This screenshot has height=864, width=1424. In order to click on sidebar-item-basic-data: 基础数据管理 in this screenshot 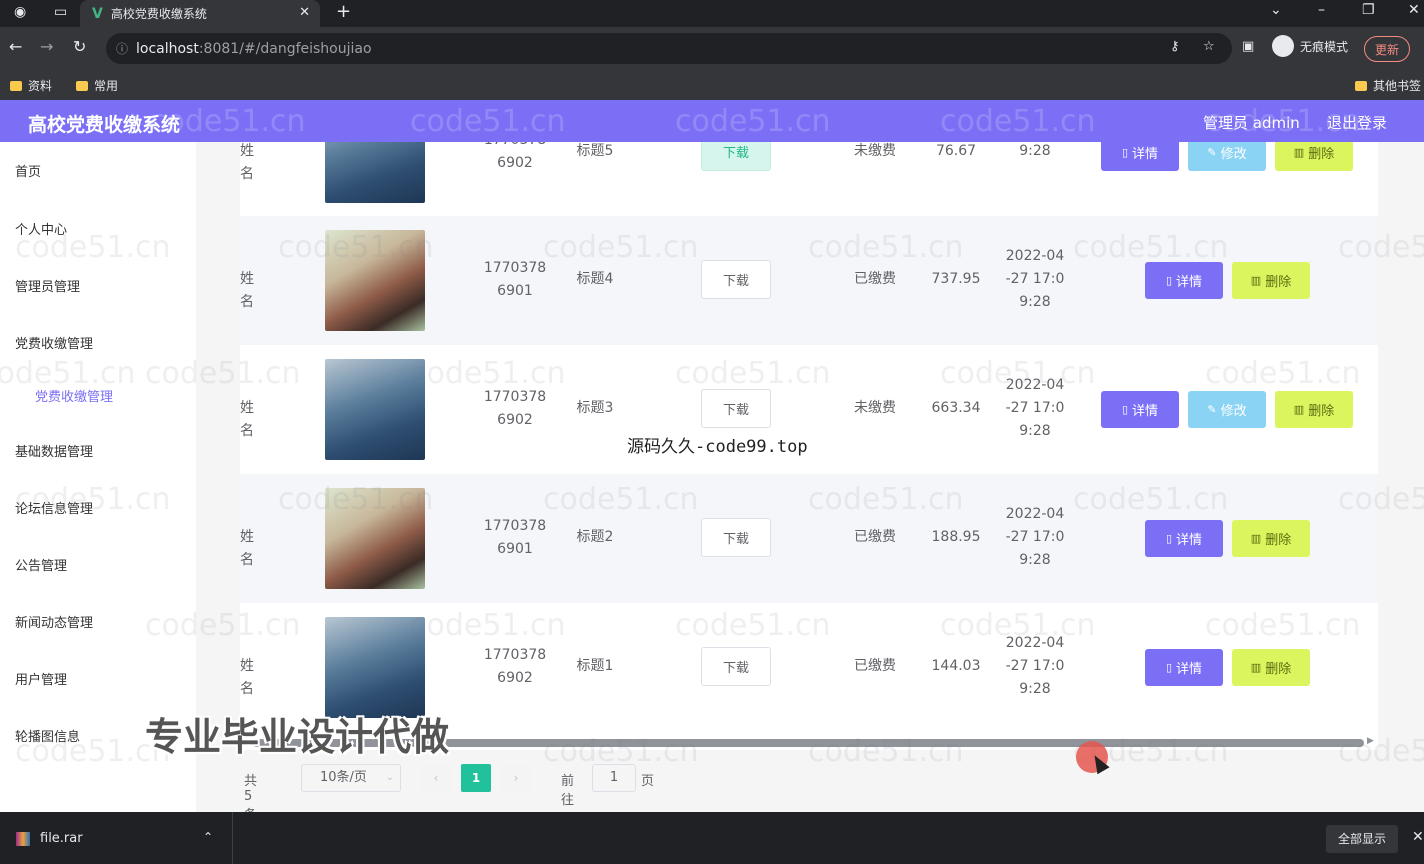, I will do `click(54, 450)`.